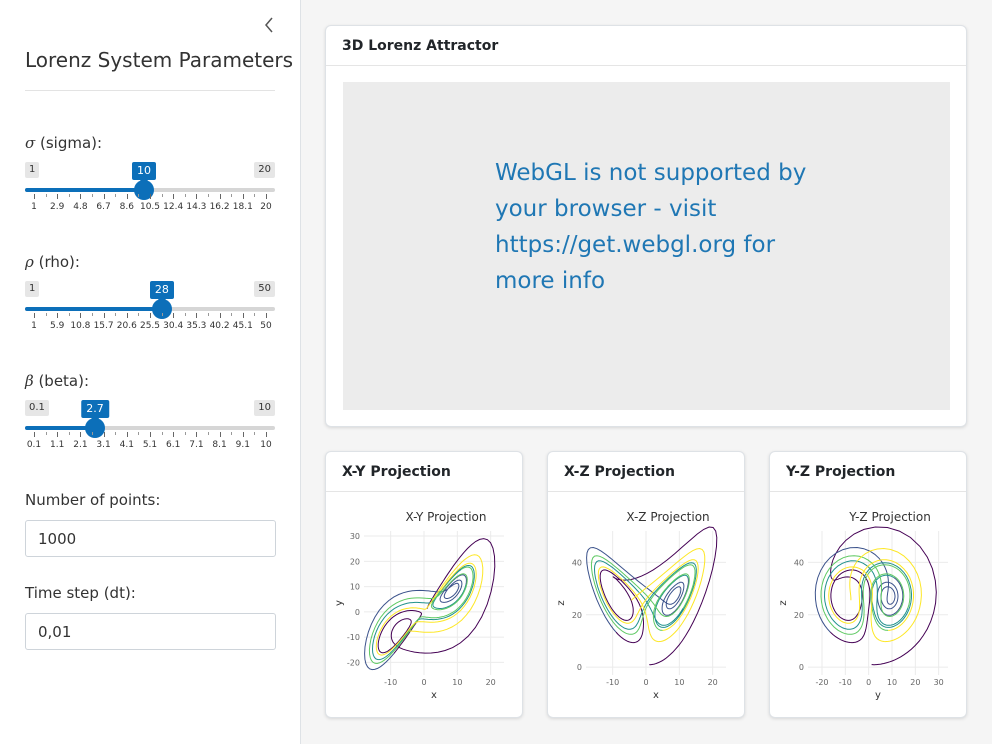  I want to click on slider-tick-label: 7.1, so click(196, 445).